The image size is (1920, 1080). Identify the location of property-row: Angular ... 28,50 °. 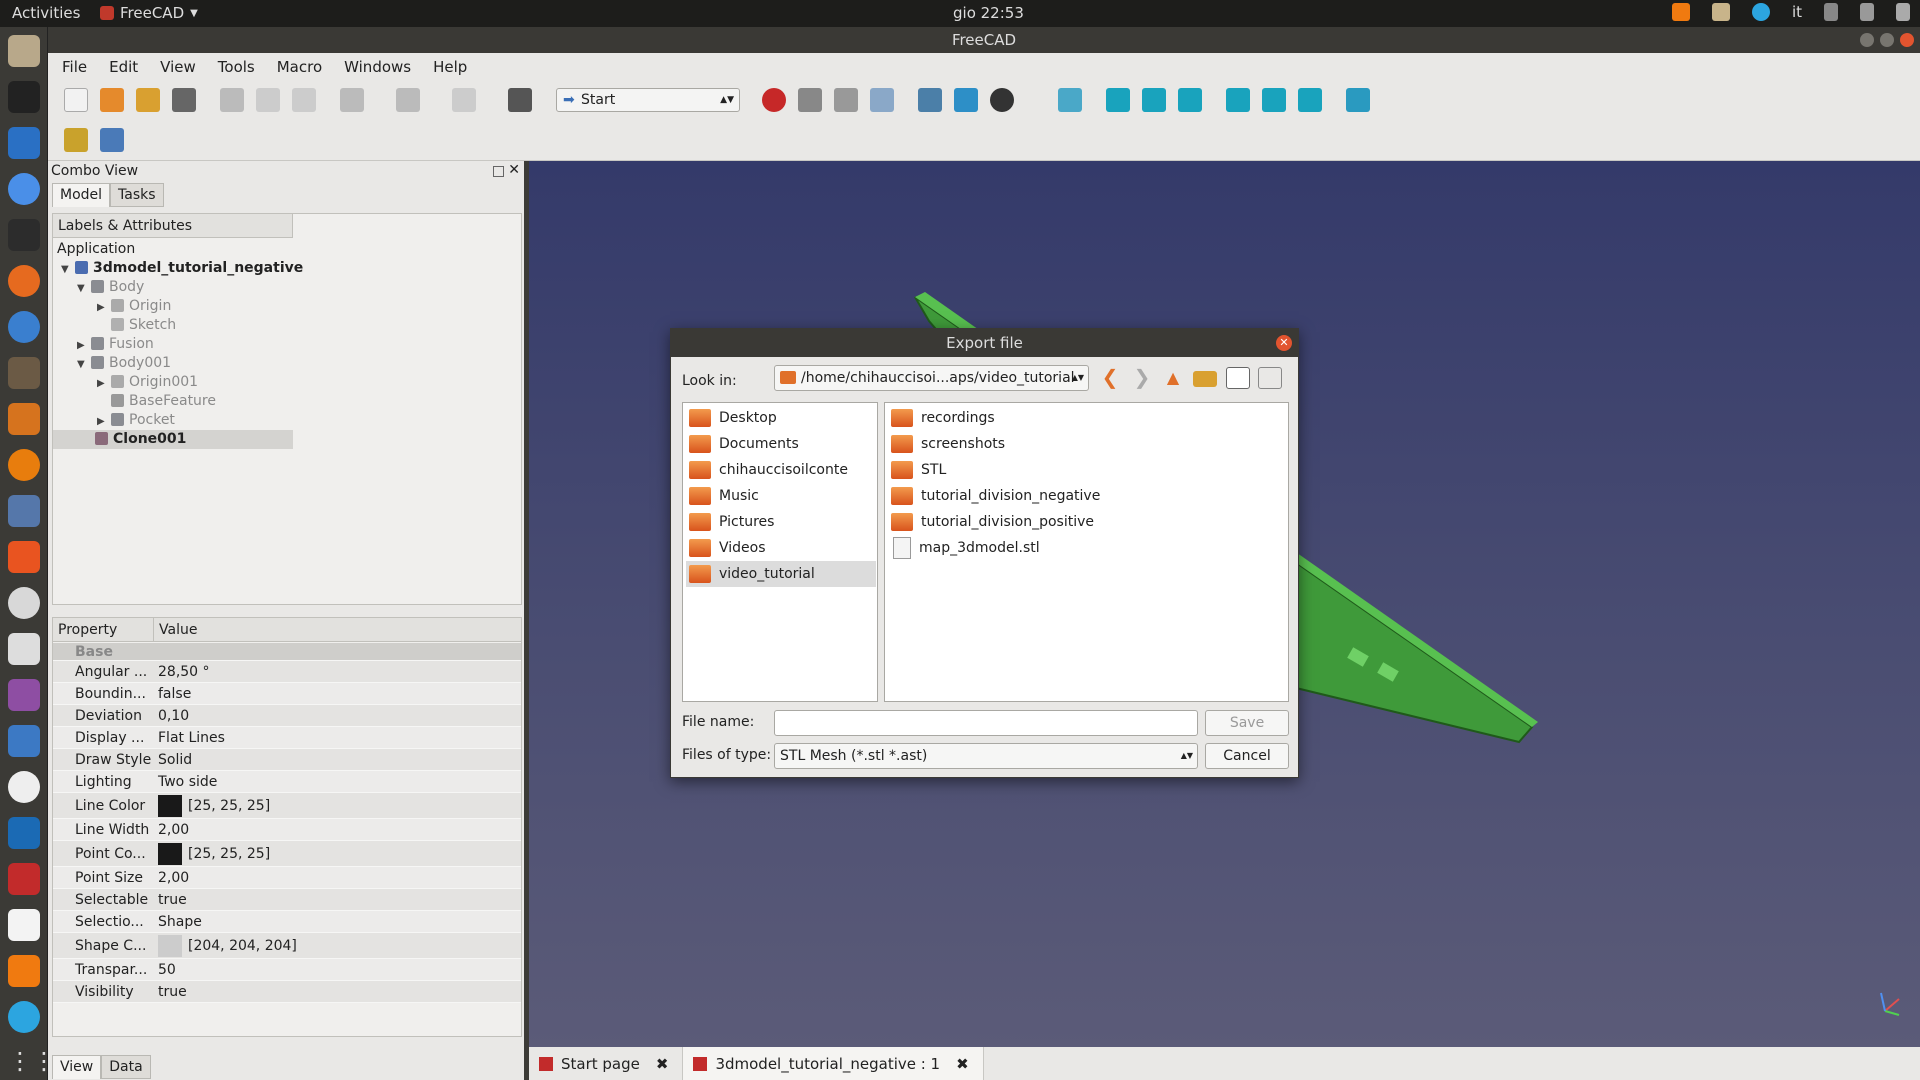
(287, 672).